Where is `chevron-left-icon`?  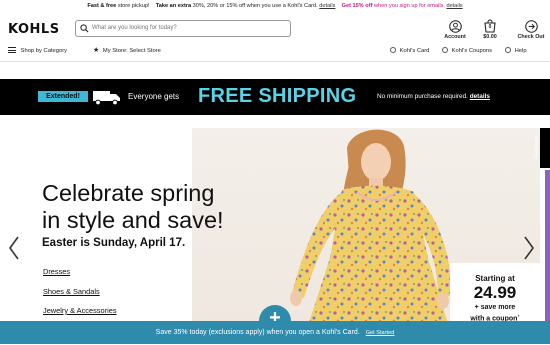 chevron-left-icon is located at coordinates (14, 248).